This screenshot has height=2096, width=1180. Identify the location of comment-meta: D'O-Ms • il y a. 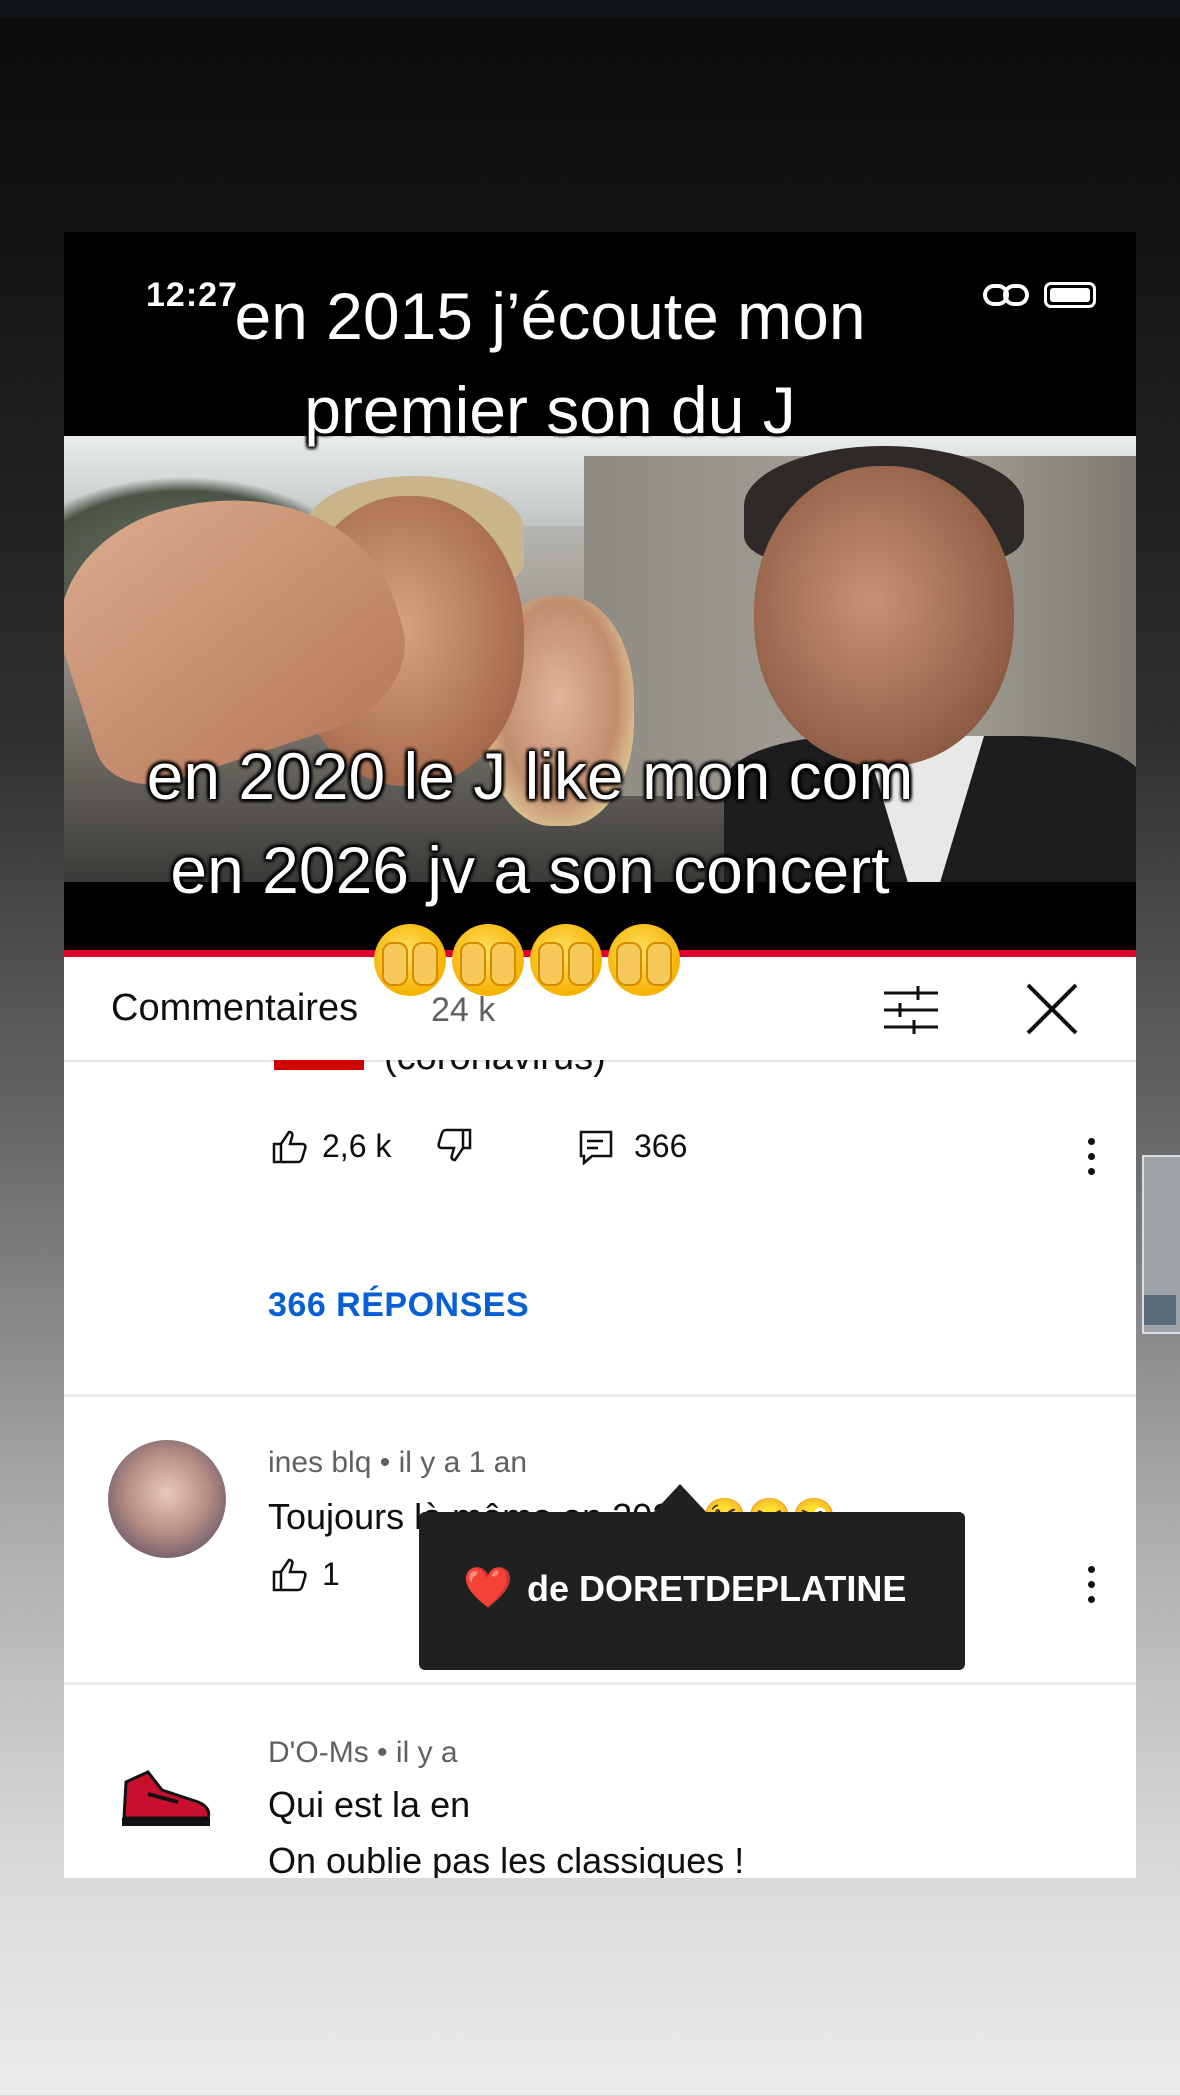
(363, 1752).